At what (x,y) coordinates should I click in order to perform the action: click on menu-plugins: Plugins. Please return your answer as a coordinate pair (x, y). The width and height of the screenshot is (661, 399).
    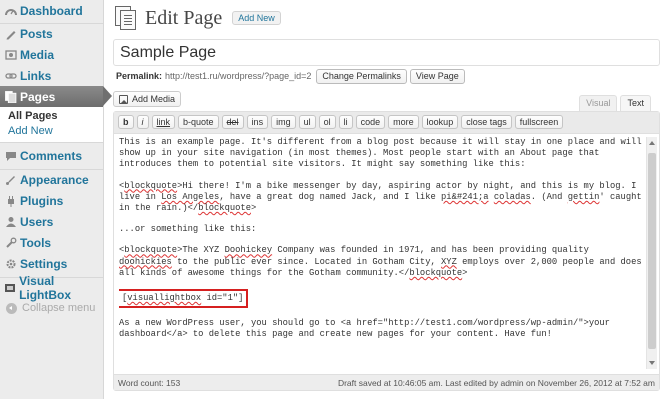
    Looking at the image, I should click on (51, 200).